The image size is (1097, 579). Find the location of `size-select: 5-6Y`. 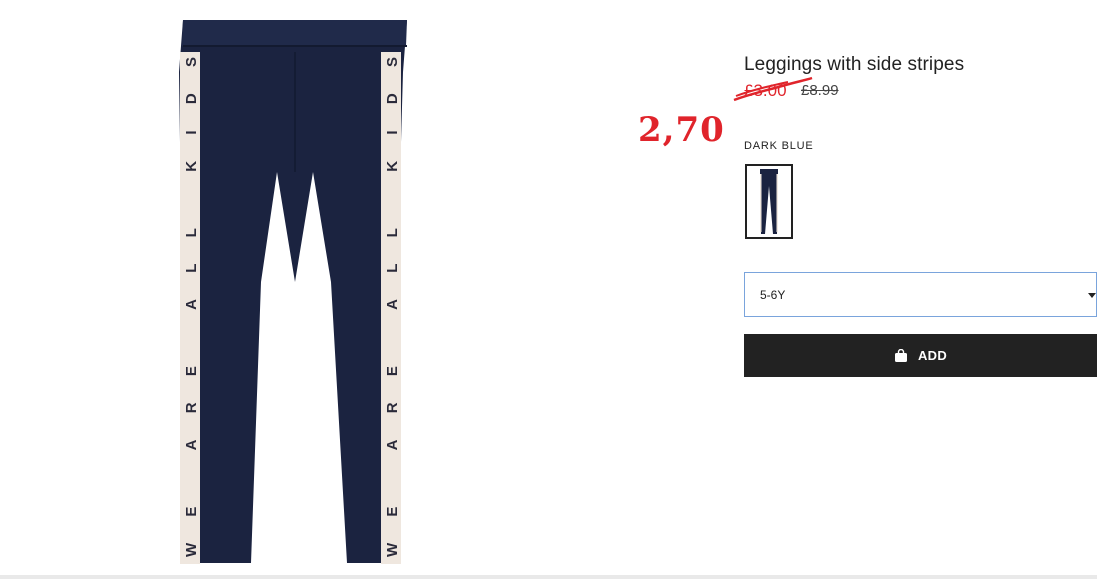

size-select: 5-6Y is located at coordinates (920, 294).